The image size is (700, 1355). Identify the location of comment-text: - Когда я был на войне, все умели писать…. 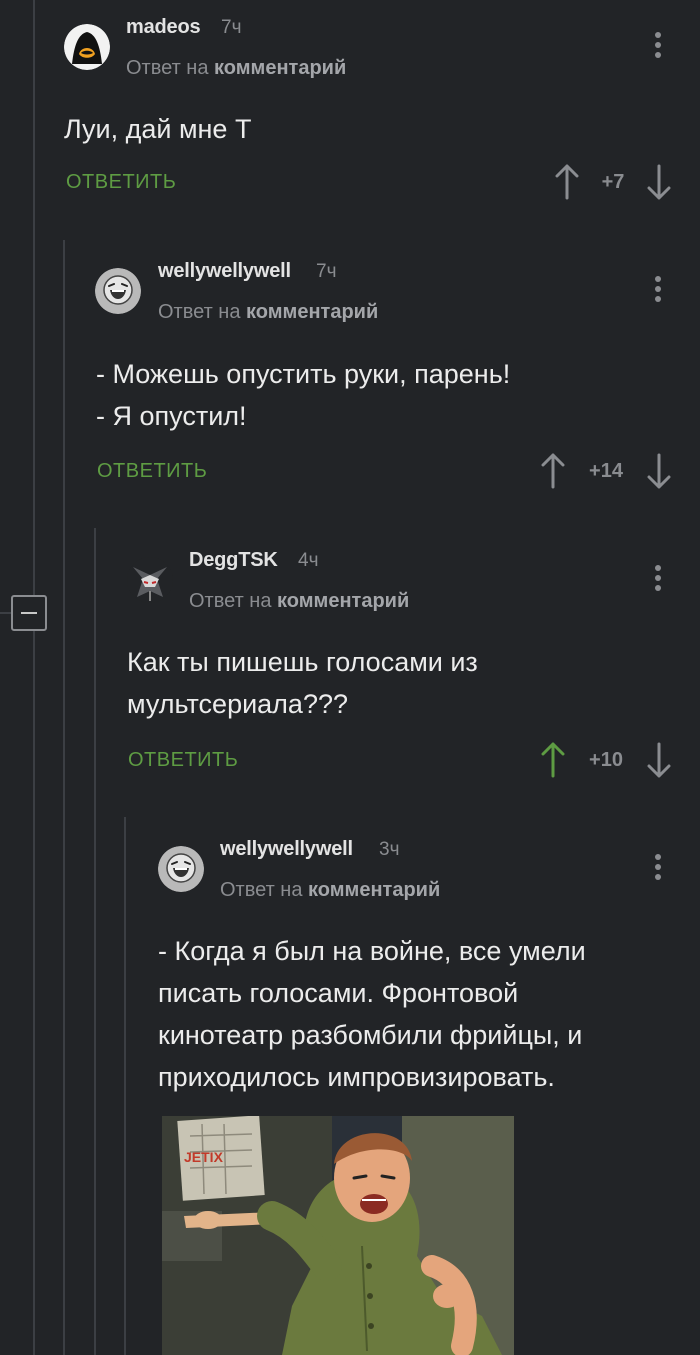
(372, 1014).